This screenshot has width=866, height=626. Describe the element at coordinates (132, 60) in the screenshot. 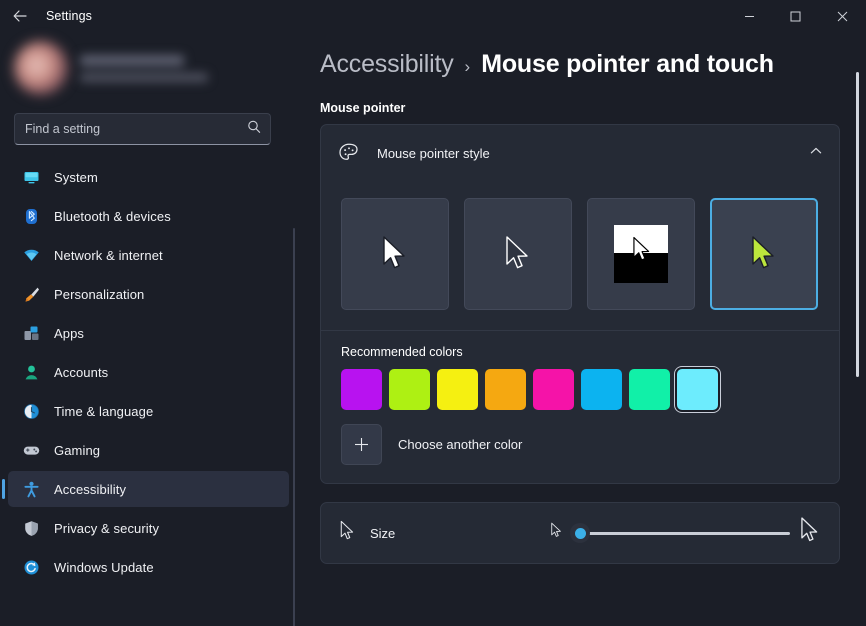

I see `profile-name` at that location.